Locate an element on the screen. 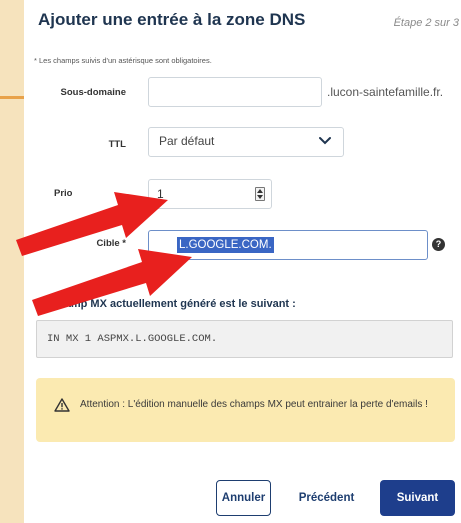 Image resolution: width=461 pixels, height=523 pixels. previous-button: Précédent is located at coordinates (326, 498).